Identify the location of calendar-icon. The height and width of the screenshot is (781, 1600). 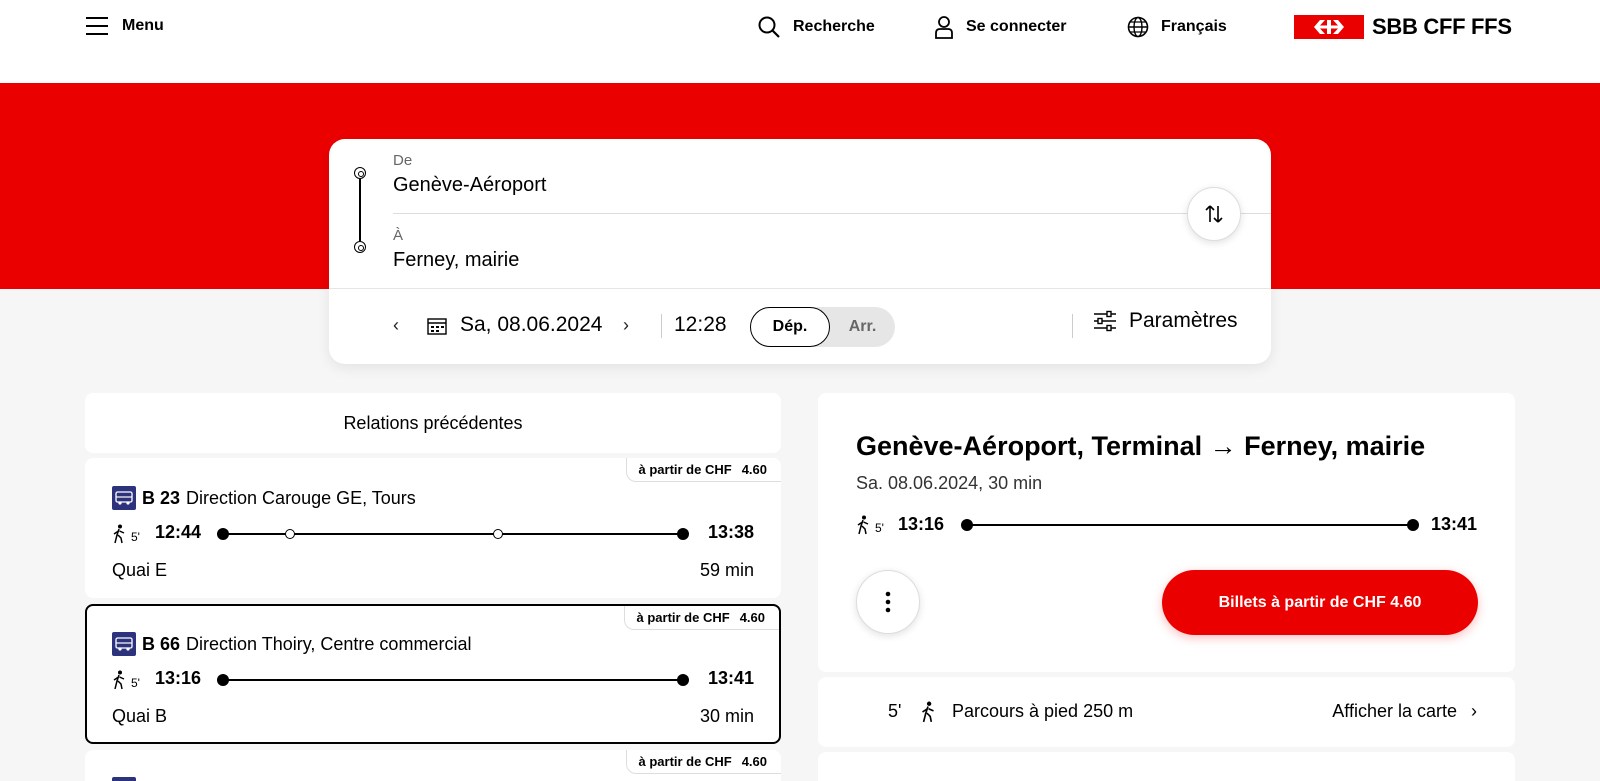
(437, 326).